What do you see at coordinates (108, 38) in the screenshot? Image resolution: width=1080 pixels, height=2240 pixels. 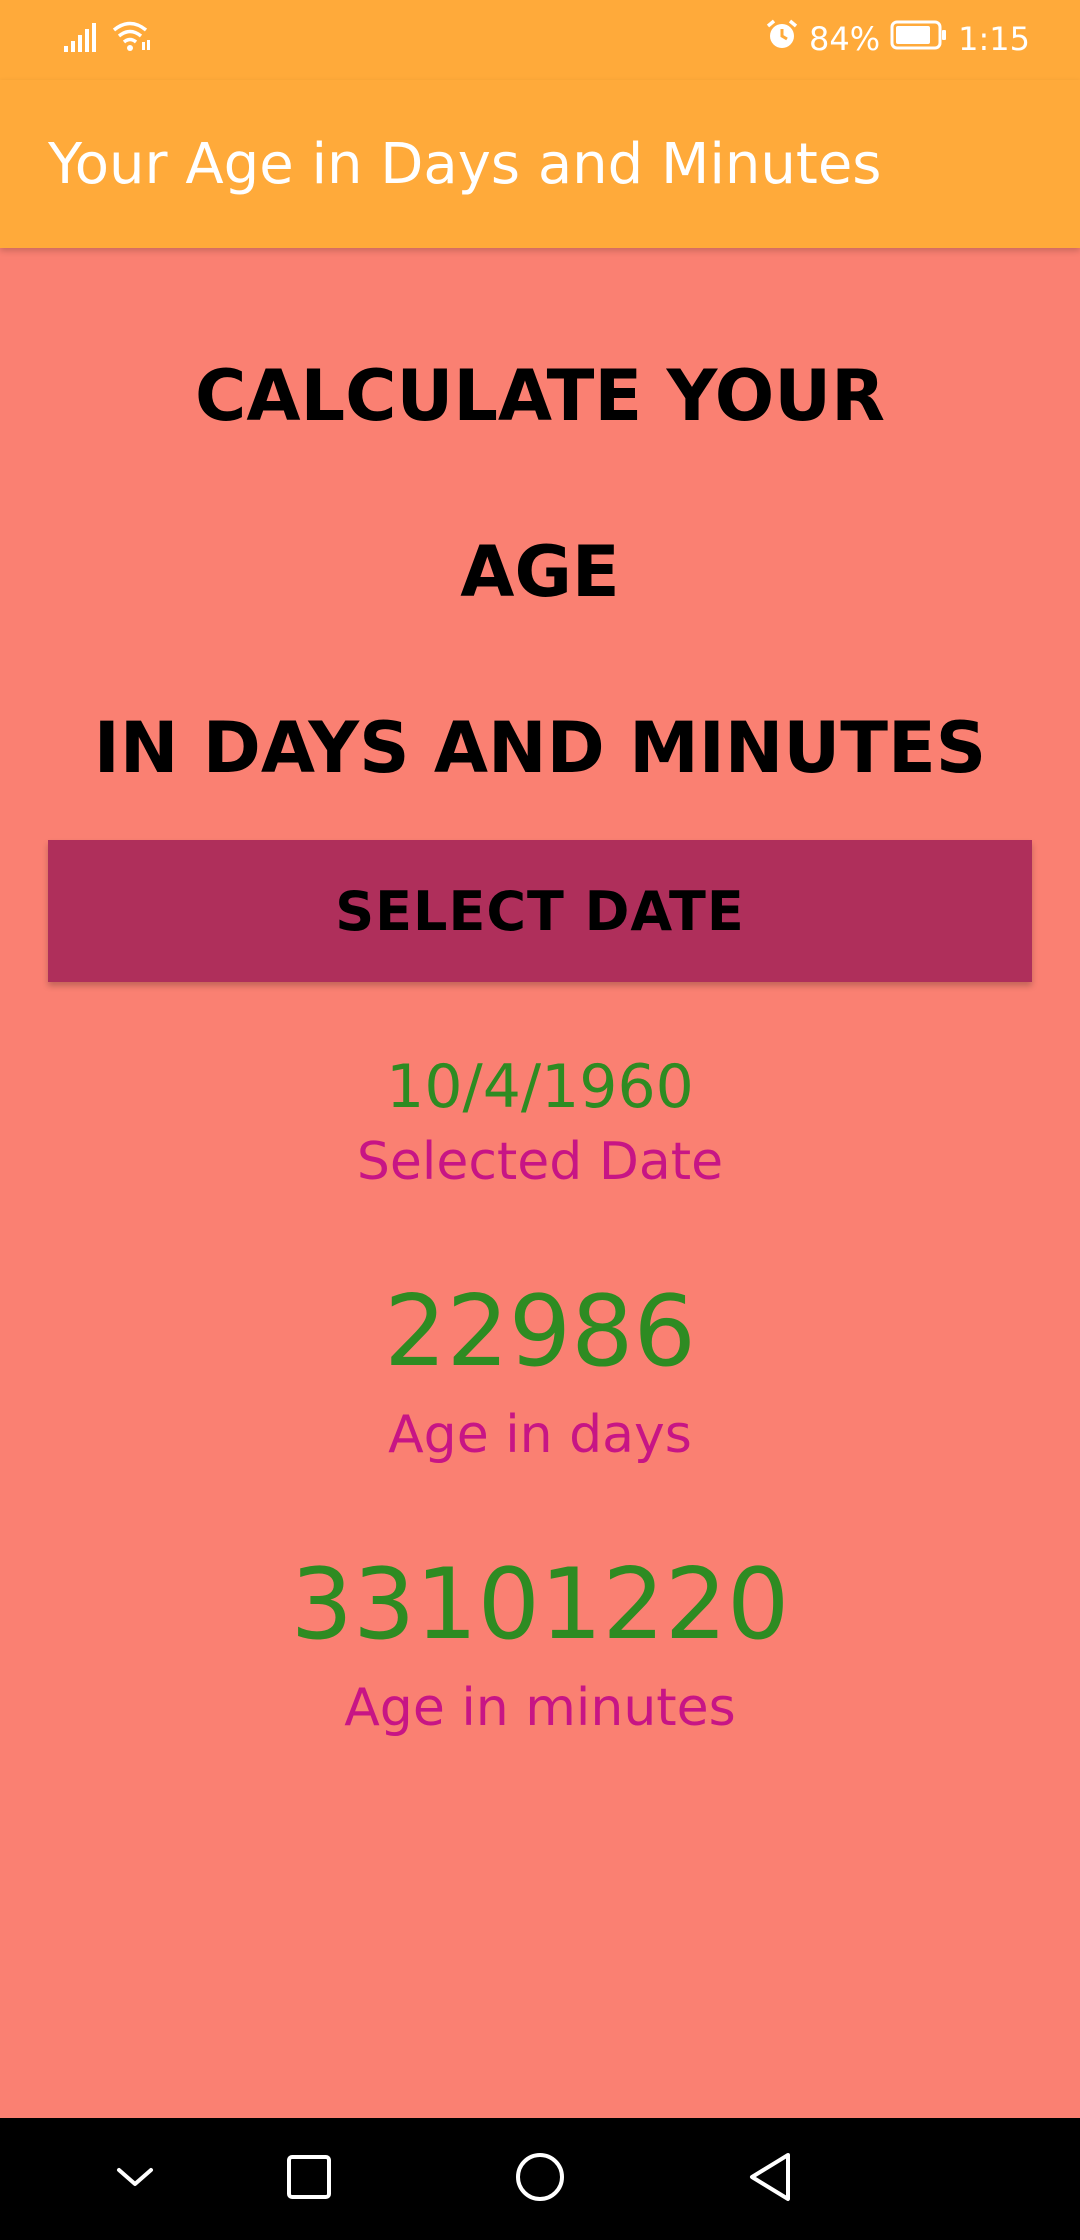 I see `status-left` at bounding box center [108, 38].